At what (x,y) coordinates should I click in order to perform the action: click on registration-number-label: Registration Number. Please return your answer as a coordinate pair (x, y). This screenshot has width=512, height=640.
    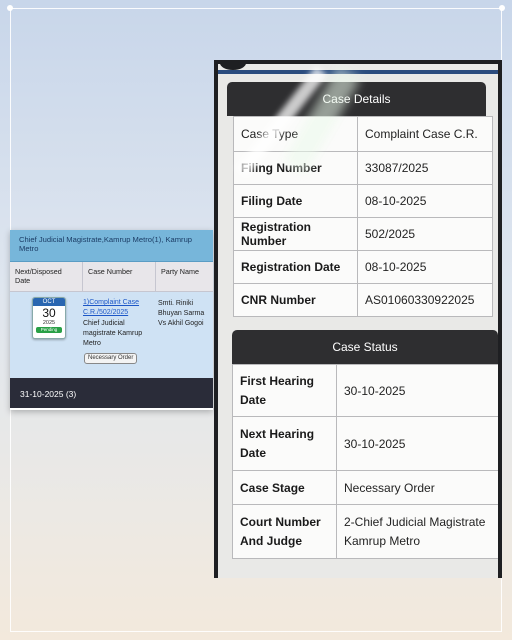
    Looking at the image, I should click on (295, 234).